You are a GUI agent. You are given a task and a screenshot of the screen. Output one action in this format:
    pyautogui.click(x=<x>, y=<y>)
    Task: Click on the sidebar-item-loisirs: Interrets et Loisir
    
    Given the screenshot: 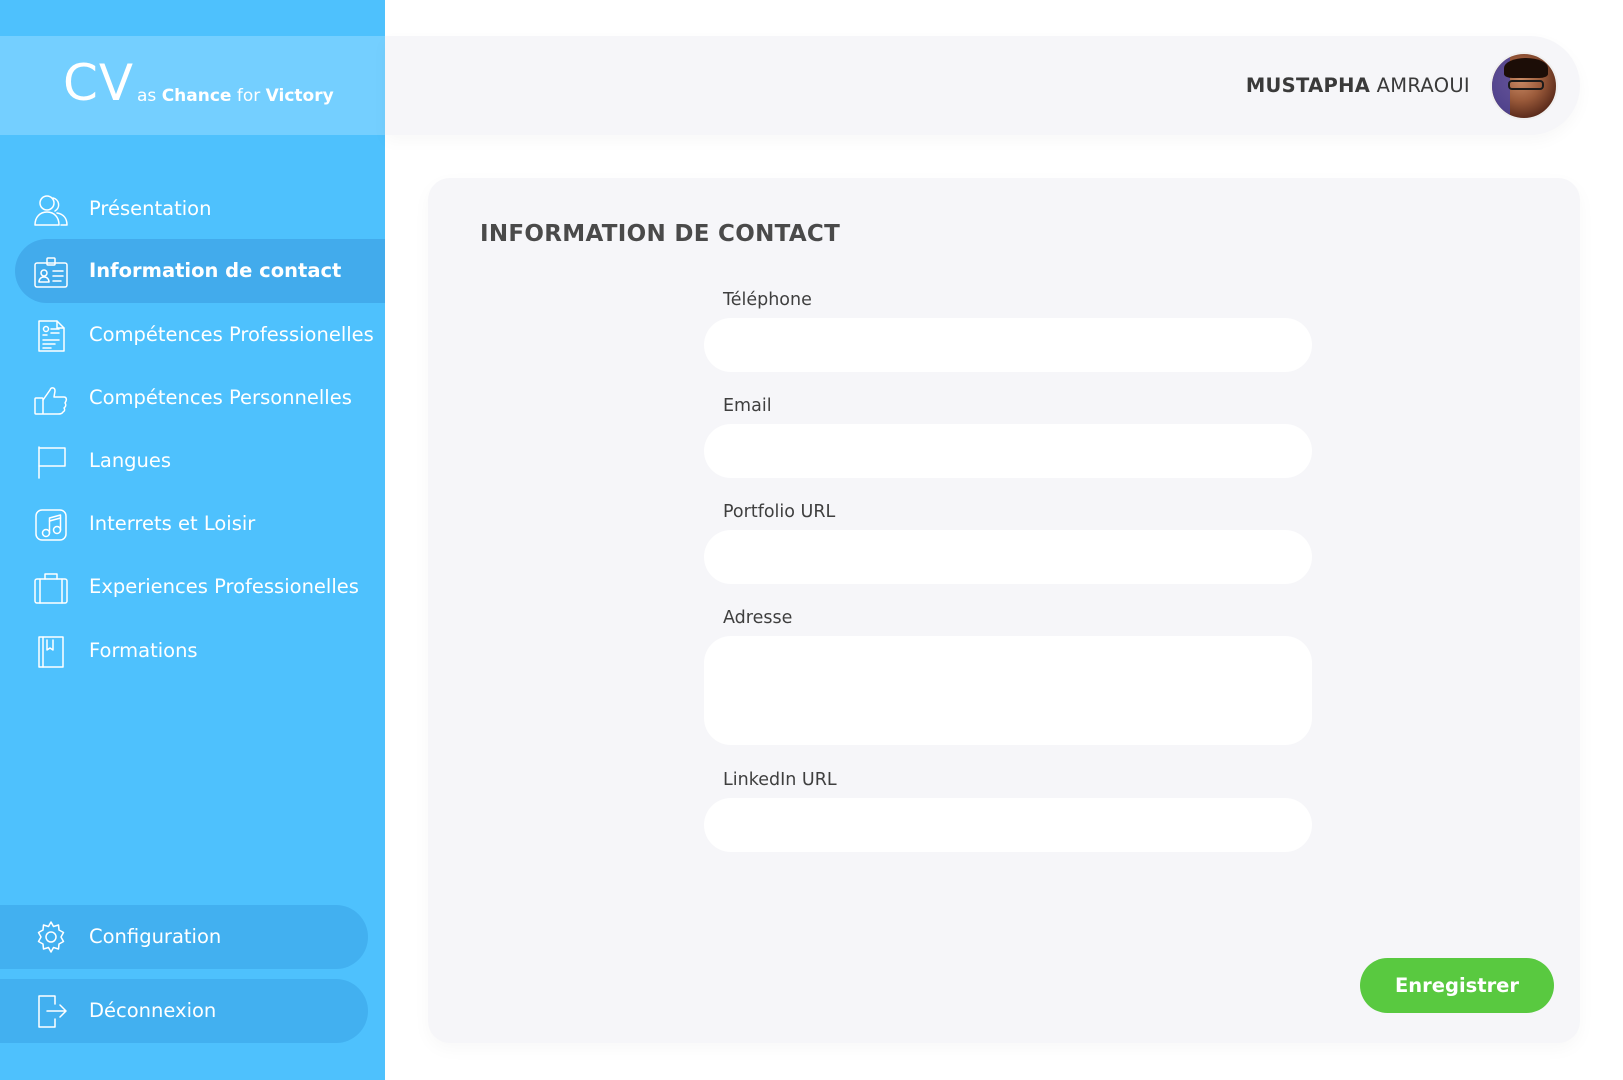 What is the action you would take?
    pyautogui.click(x=200, y=524)
    